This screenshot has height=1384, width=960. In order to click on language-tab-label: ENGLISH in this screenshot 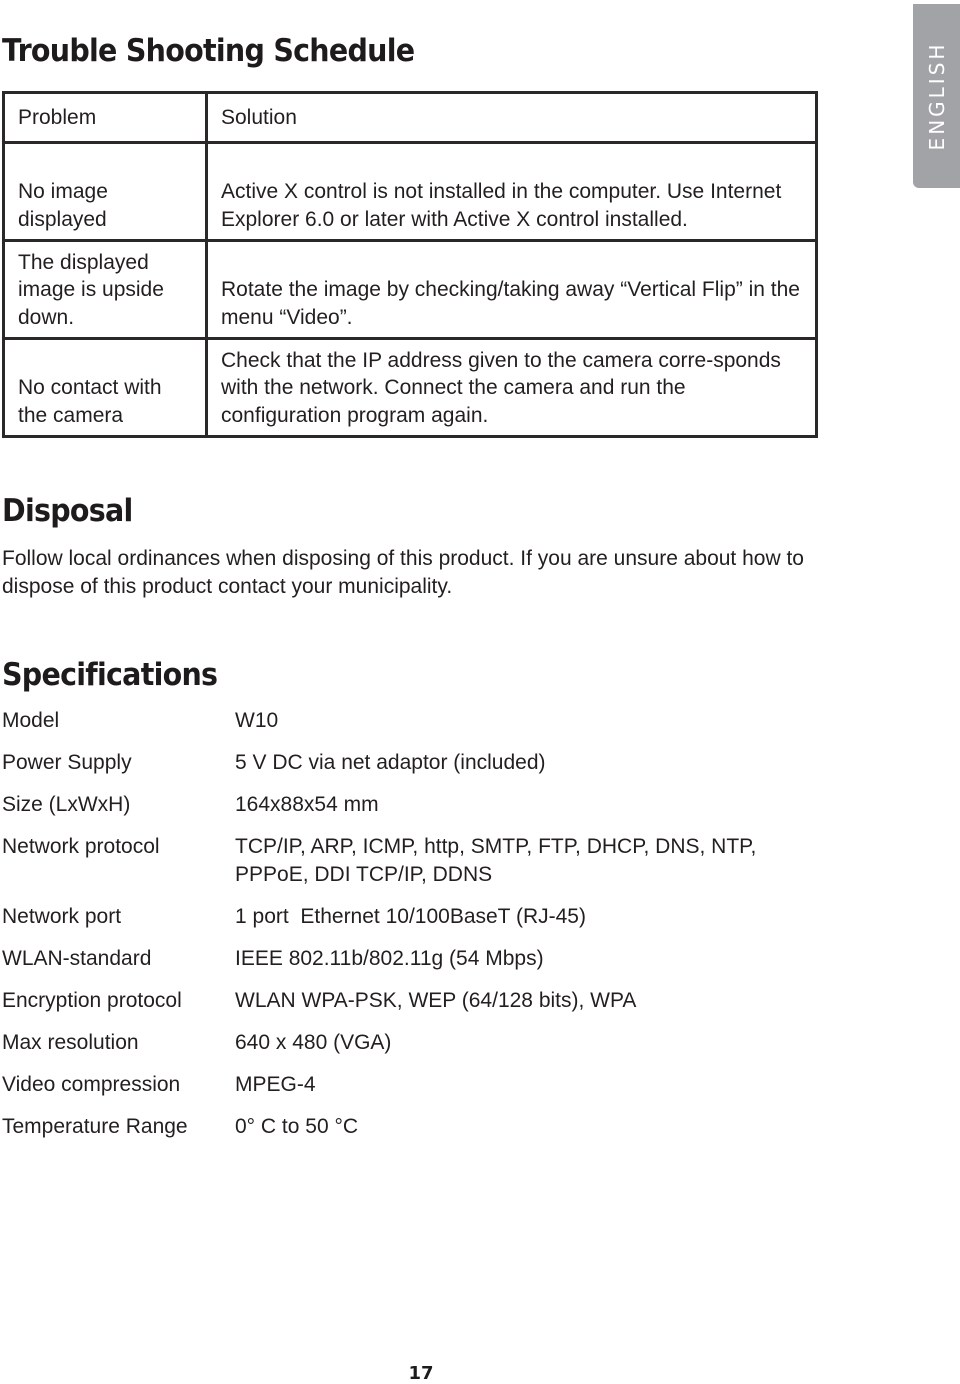, I will do `click(936, 96)`.